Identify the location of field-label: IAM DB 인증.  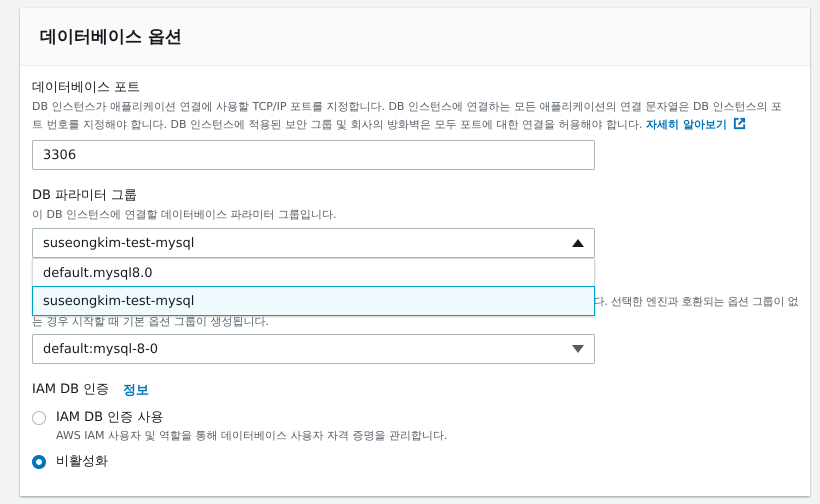
(71, 390).